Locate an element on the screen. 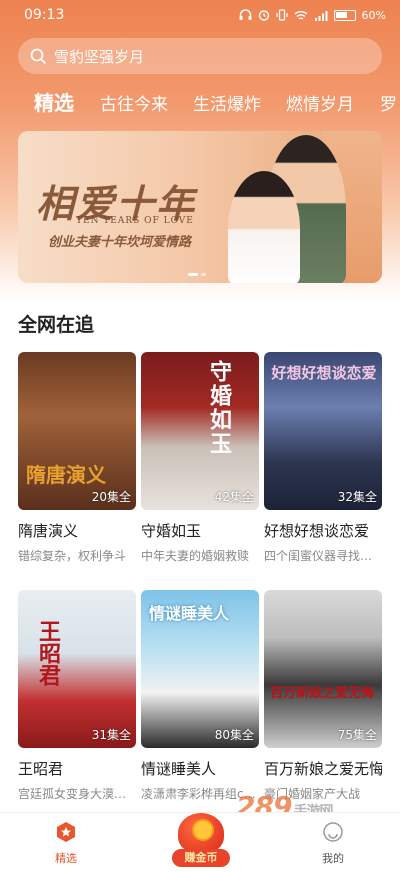 This screenshot has height=872, width=400. battery-icon is located at coordinates (344, 15).